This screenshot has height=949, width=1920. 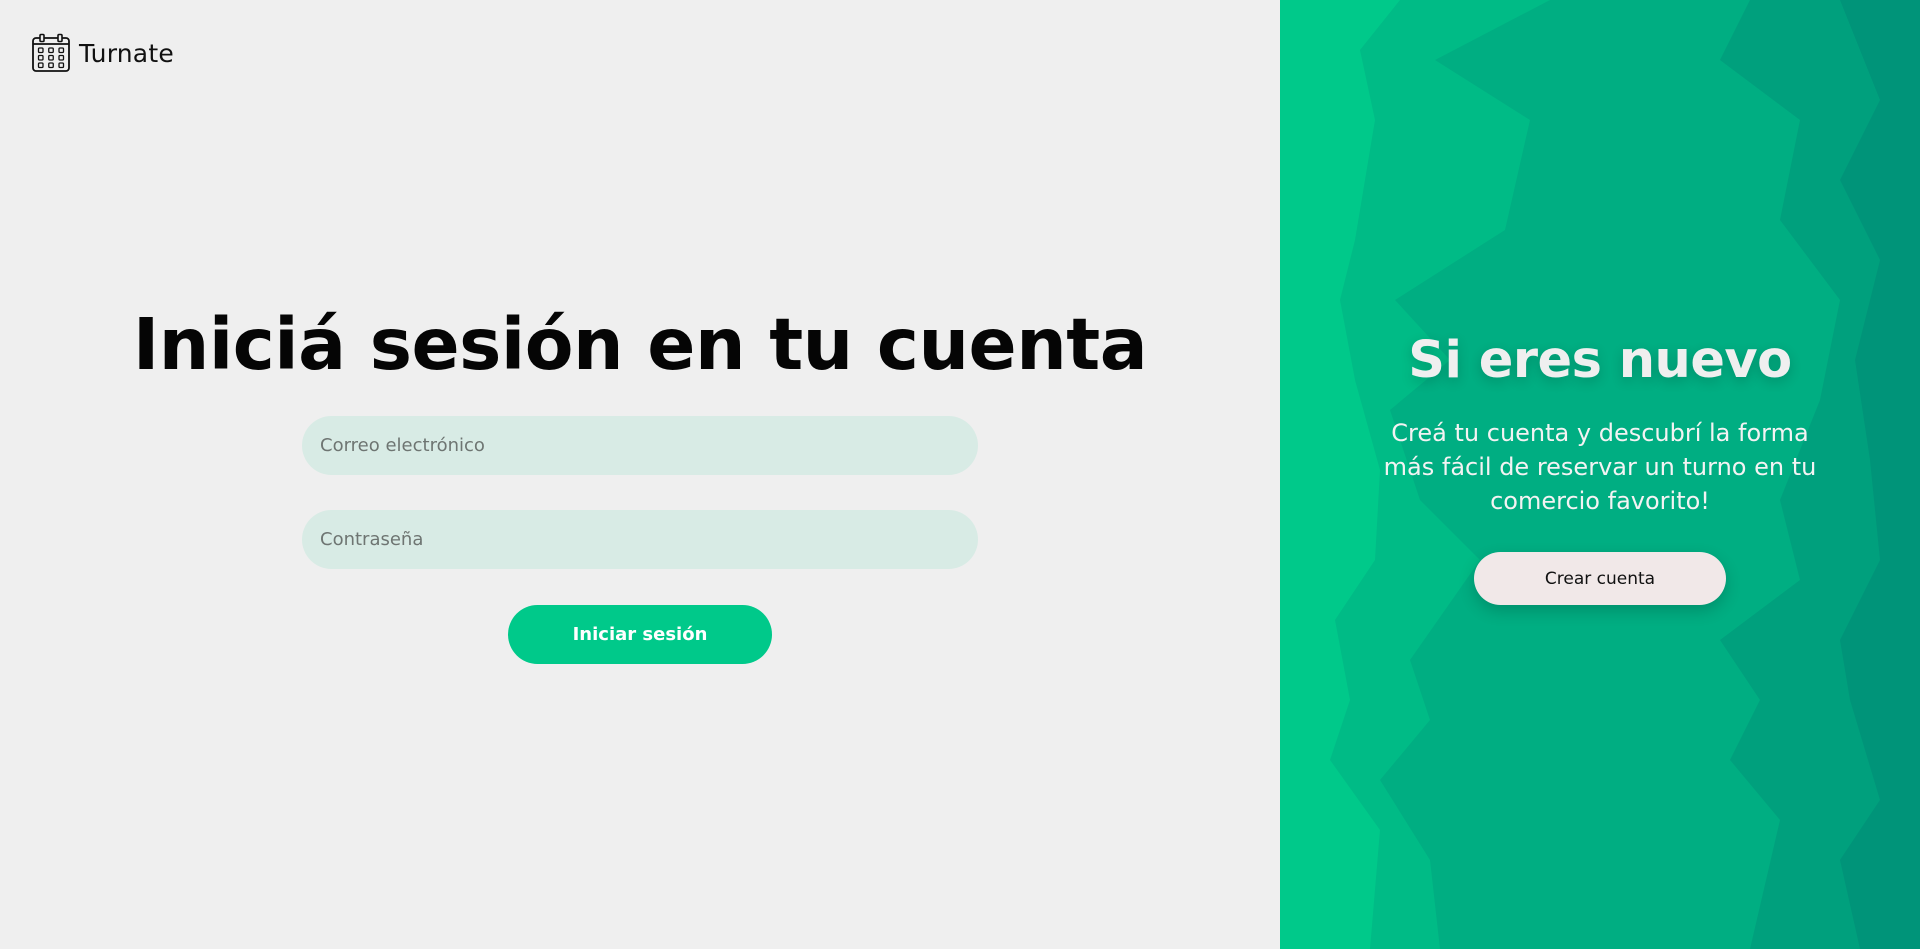 What do you see at coordinates (640, 539) in the screenshot?
I see `password-field` at bounding box center [640, 539].